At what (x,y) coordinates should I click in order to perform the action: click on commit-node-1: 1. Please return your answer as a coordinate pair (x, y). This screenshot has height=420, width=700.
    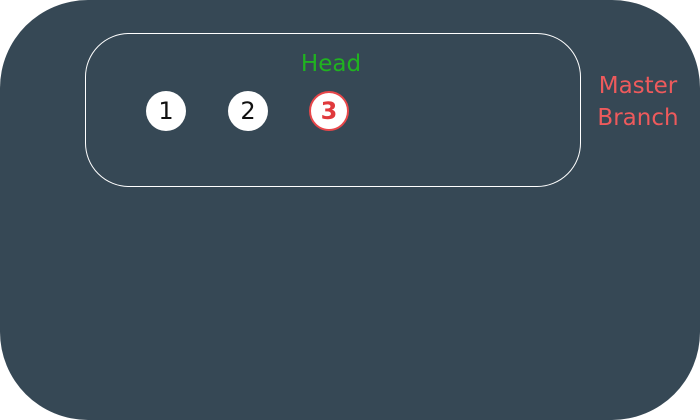
    Looking at the image, I should click on (166, 111).